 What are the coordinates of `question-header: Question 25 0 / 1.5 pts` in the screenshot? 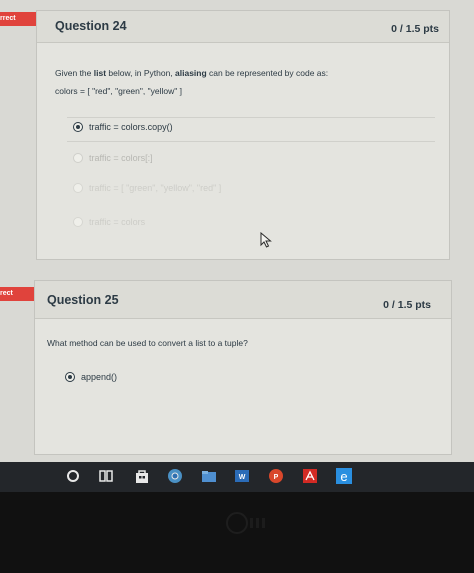 It's located at (243, 300).